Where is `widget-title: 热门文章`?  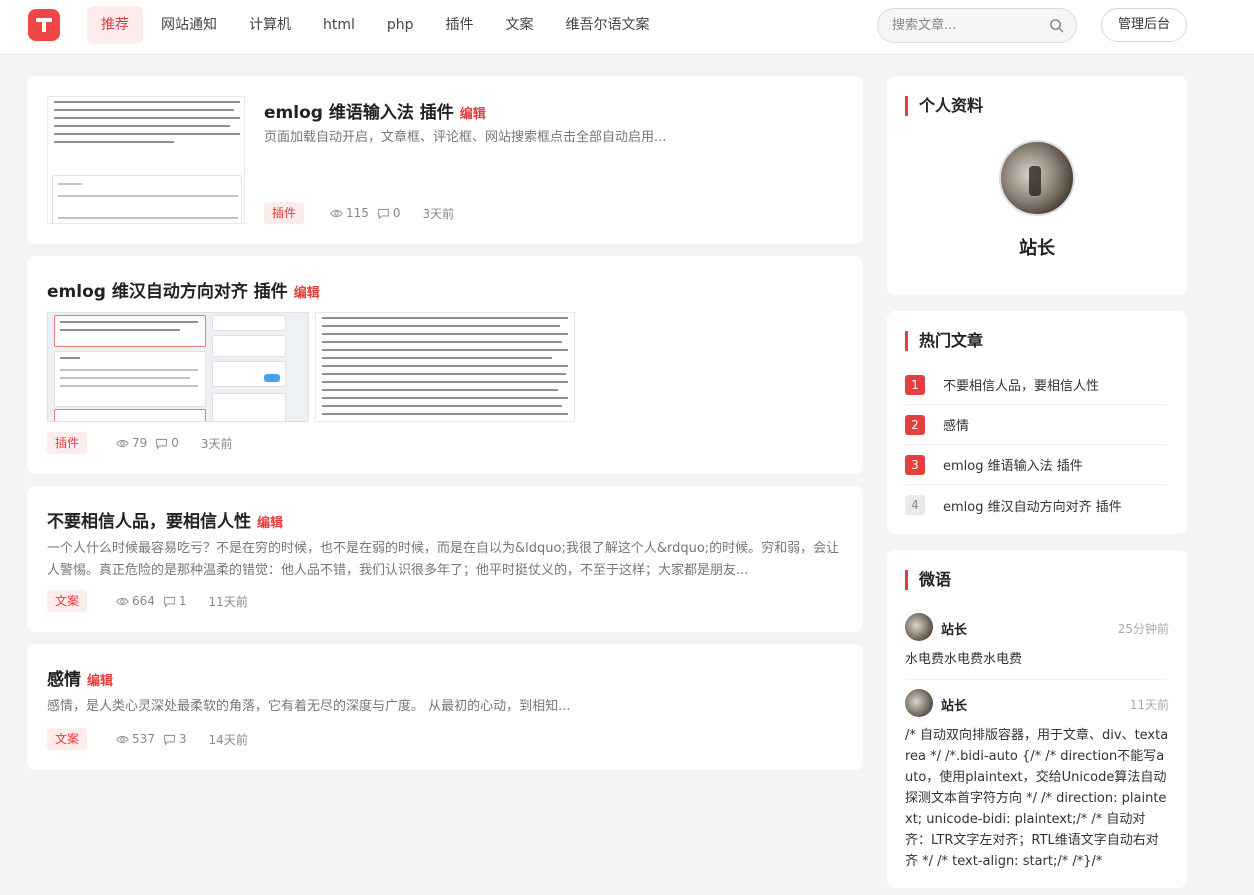
widget-title: 热门文章 is located at coordinates (944, 341).